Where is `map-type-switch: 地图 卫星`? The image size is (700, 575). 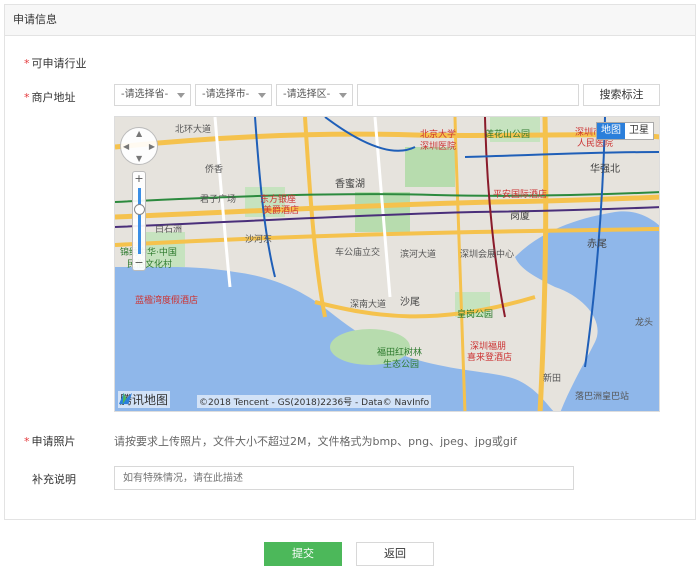 map-type-switch: 地图 卫星 is located at coordinates (625, 131).